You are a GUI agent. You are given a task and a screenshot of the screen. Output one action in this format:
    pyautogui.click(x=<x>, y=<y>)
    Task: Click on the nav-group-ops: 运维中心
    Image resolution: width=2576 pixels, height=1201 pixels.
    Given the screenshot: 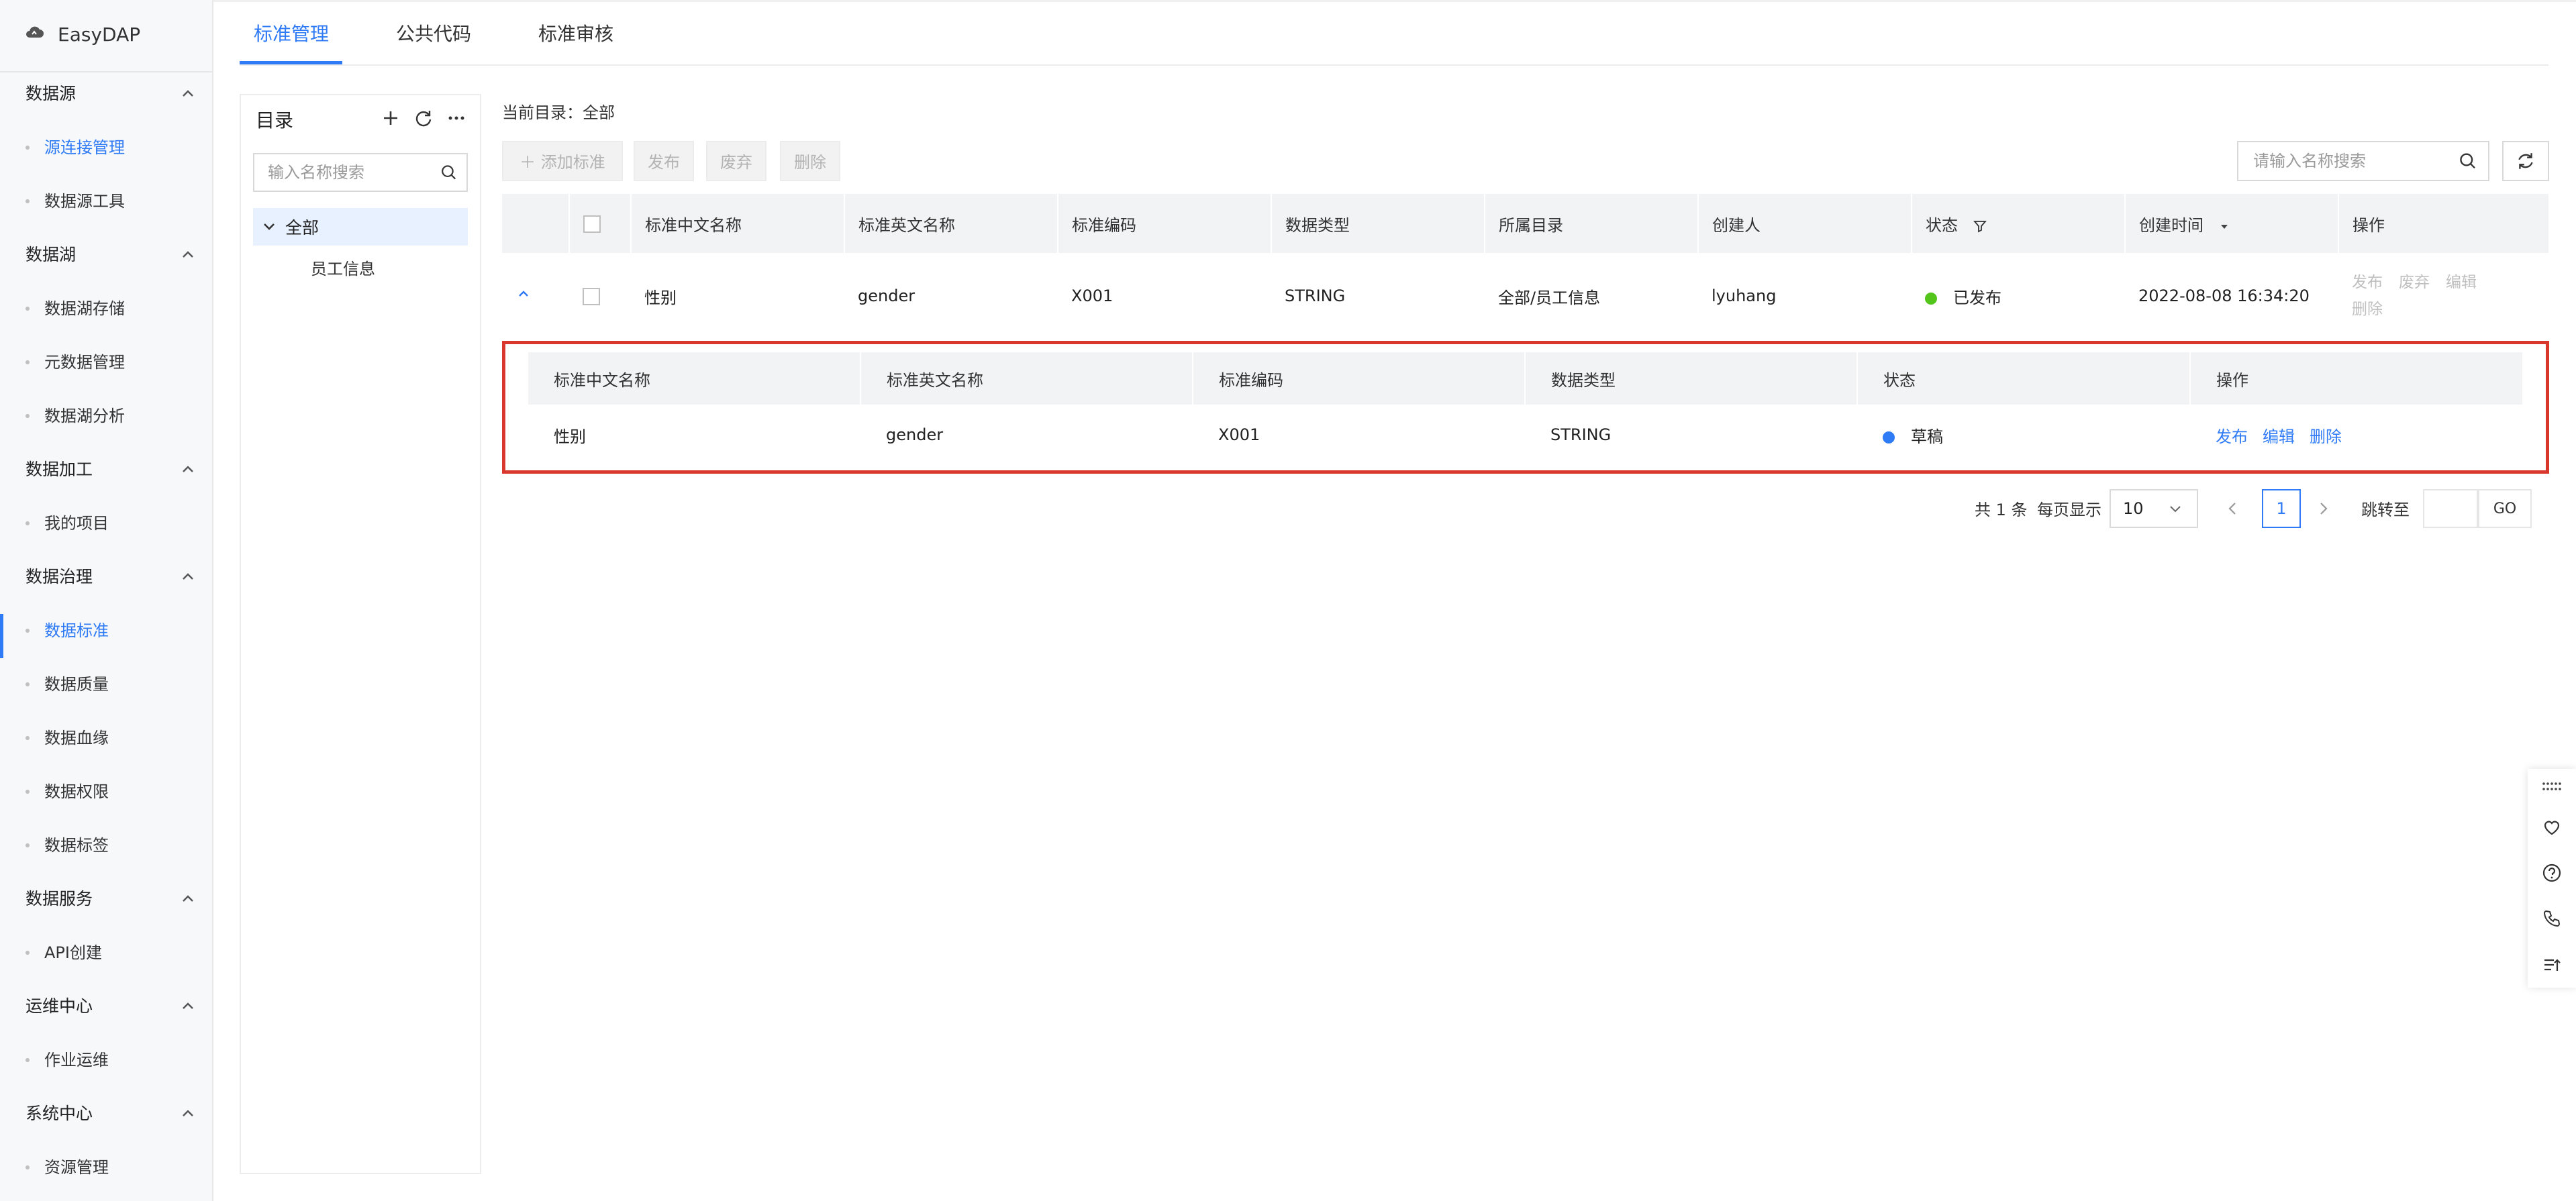 What is the action you would take?
    pyautogui.click(x=59, y=1006)
    